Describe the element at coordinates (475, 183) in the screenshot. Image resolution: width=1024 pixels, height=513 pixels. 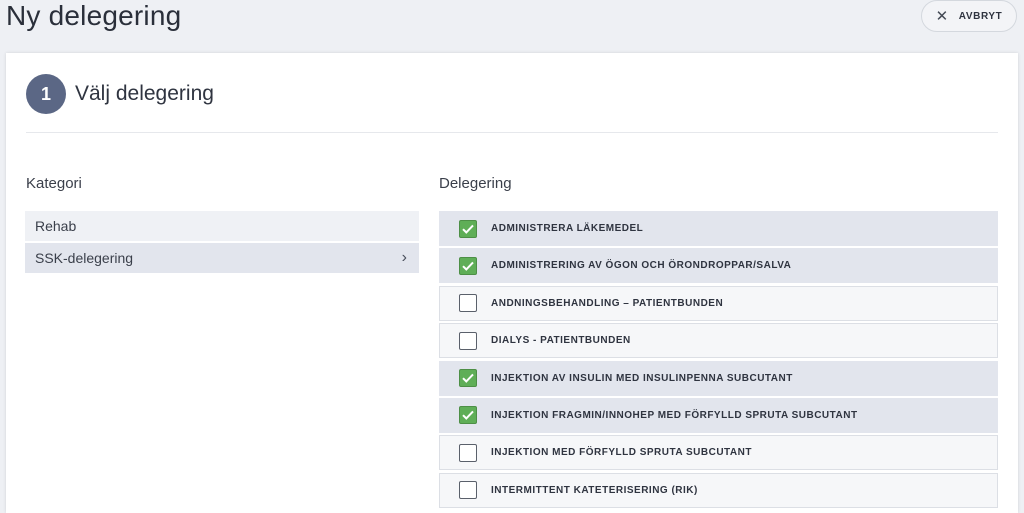
I see `delegation-heading: Delegering` at that location.